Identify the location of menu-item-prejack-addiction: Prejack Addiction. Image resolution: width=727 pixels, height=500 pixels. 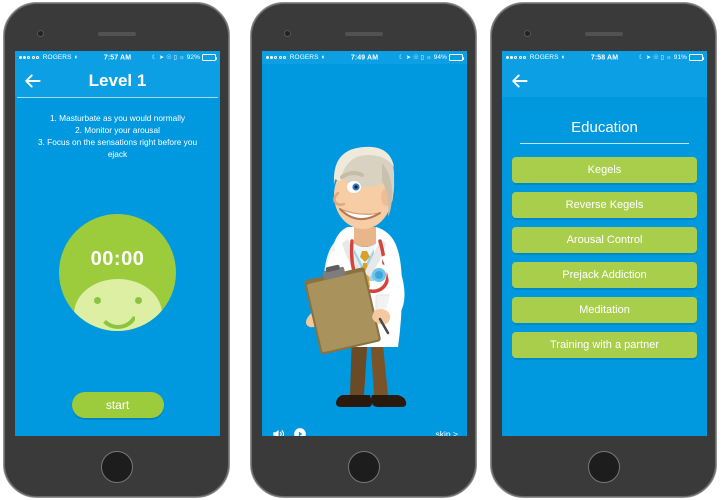
(604, 275).